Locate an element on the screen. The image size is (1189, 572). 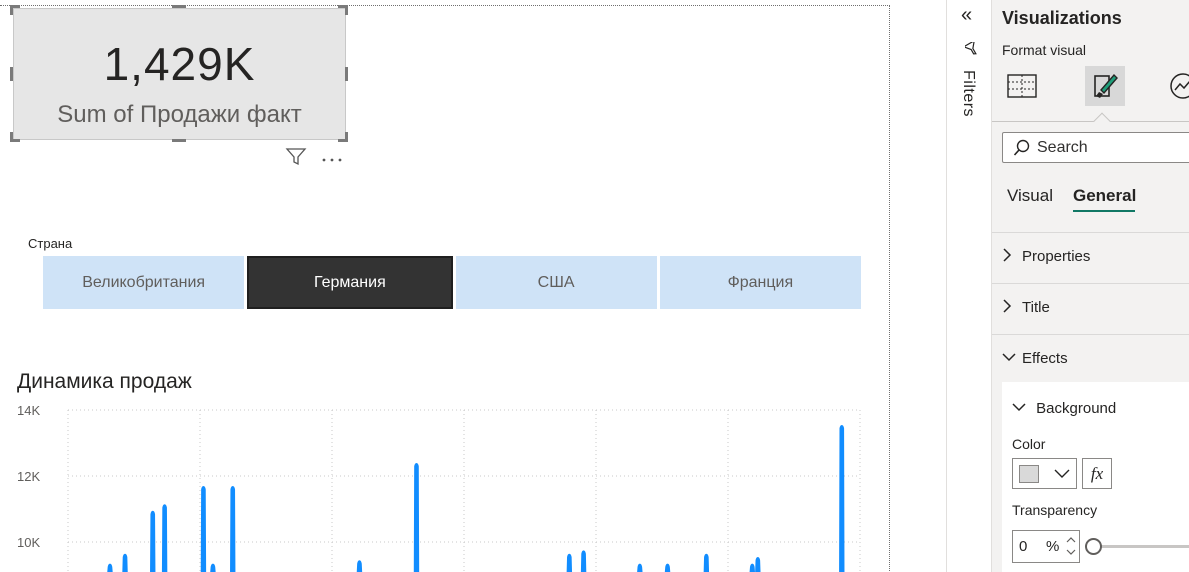
slicer-option-usa: США is located at coordinates (556, 282).